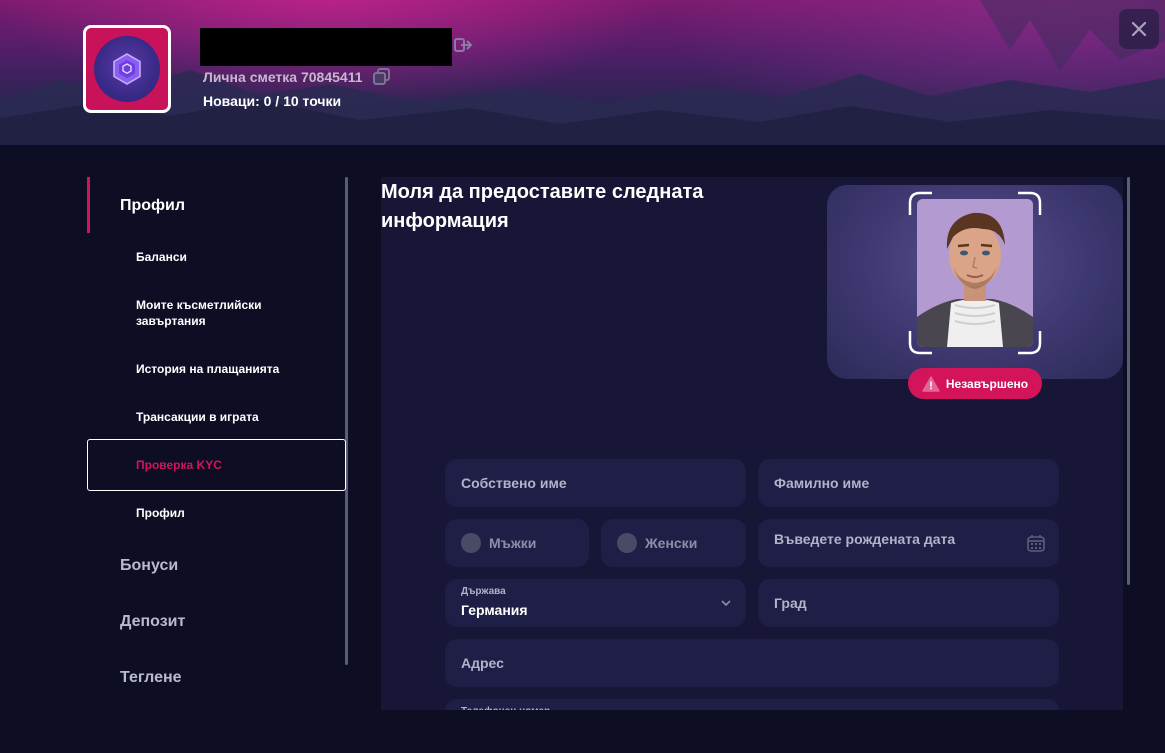 The width and height of the screenshot is (1165, 753). I want to click on page-title: Моля да предоставите следната информация, so click(542, 206).